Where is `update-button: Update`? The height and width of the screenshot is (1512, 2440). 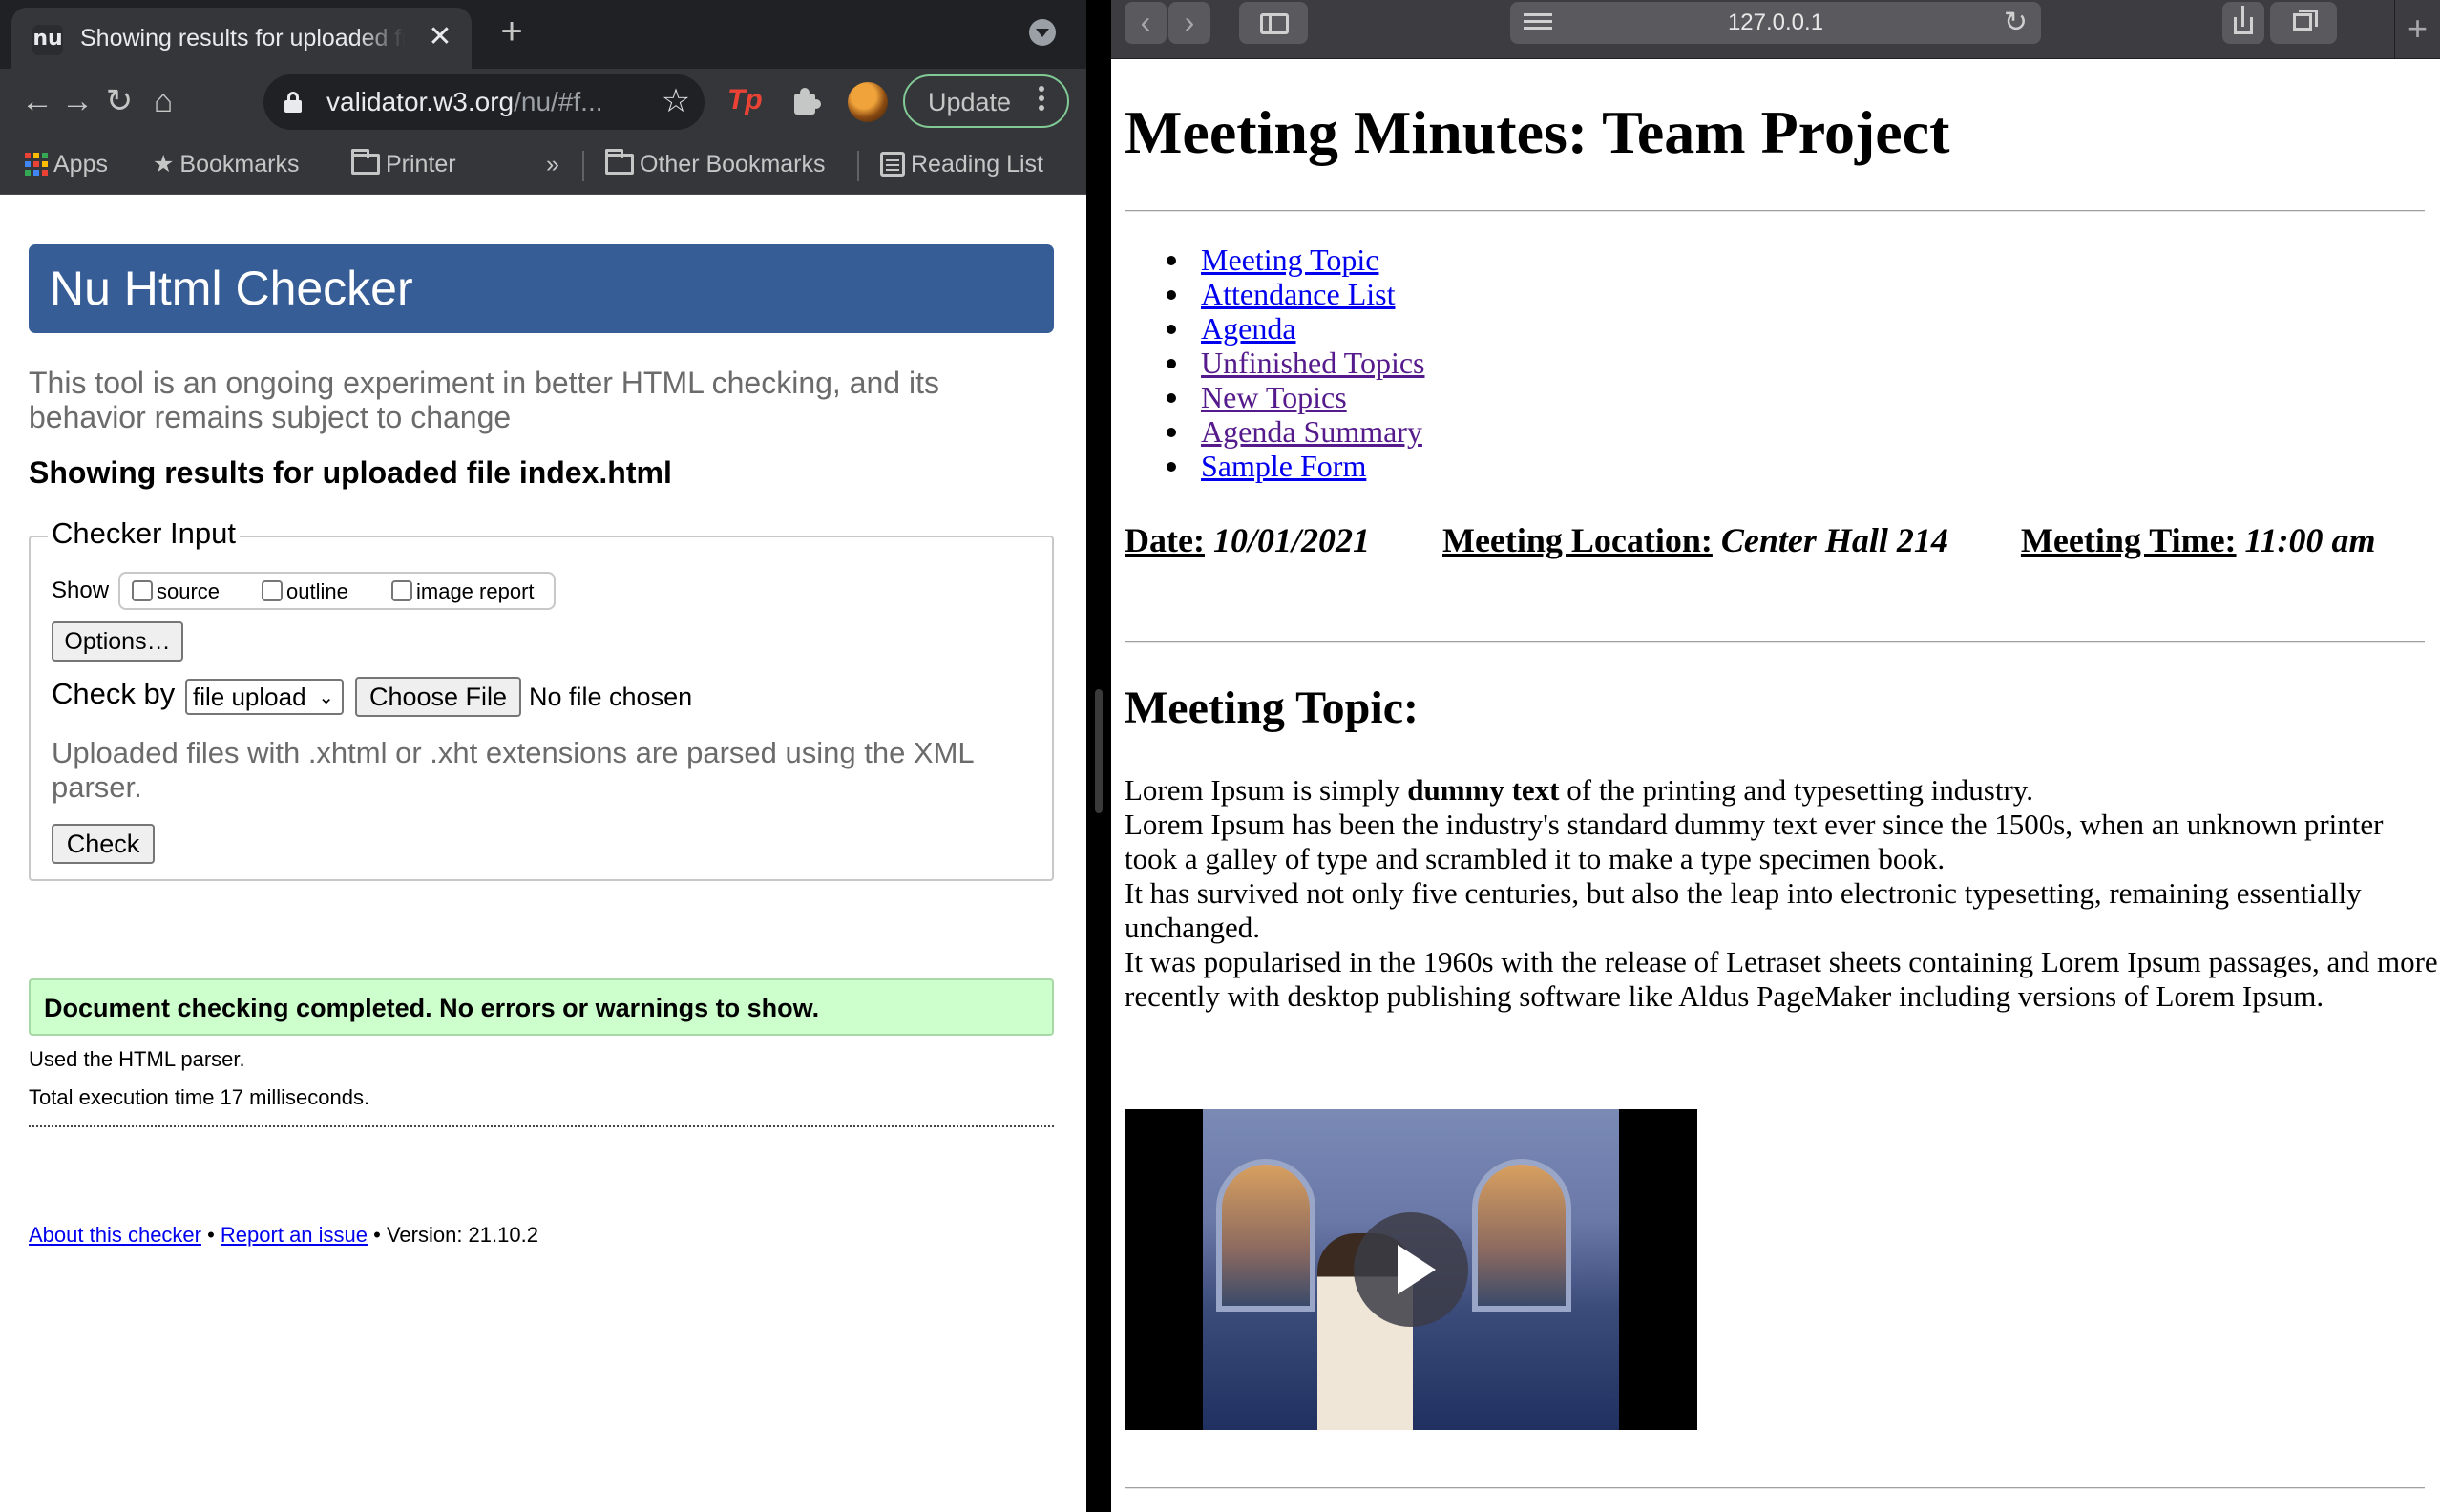 update-button: Update is located at coordinates (986, 101).